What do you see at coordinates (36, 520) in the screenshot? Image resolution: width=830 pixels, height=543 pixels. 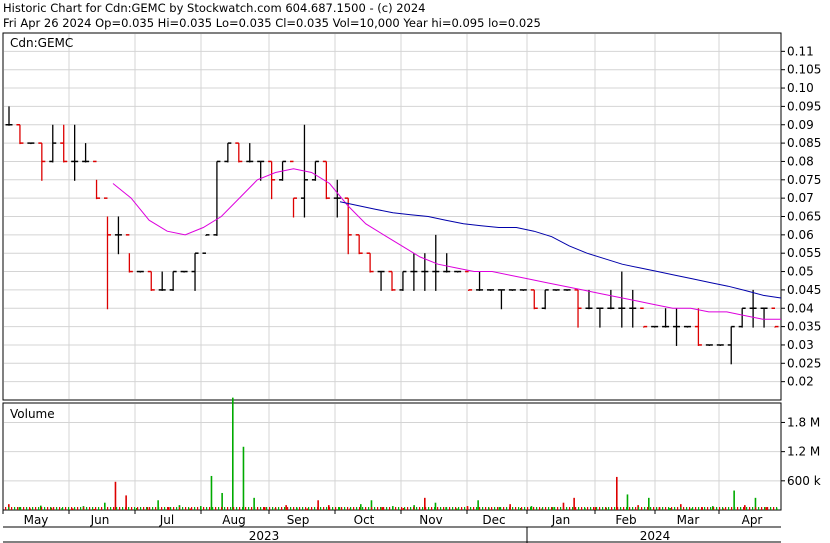 I see `month-label: May` at bounding box center [36, 520].